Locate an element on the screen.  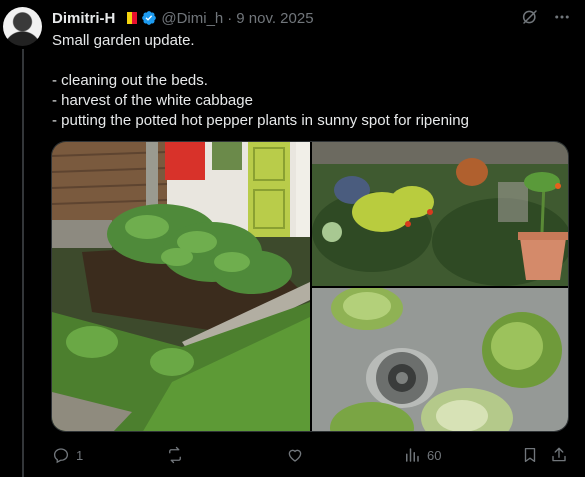
verified-badge-icon is located at coordinates (149, 18).